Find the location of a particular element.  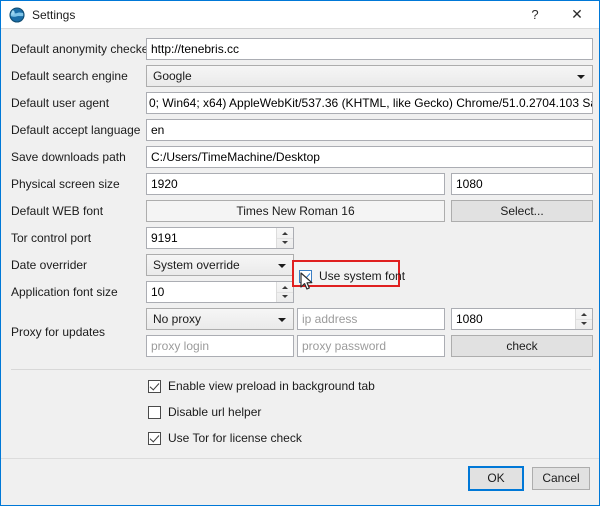

proxy-check-button: check is located at coordinates (522, 346).